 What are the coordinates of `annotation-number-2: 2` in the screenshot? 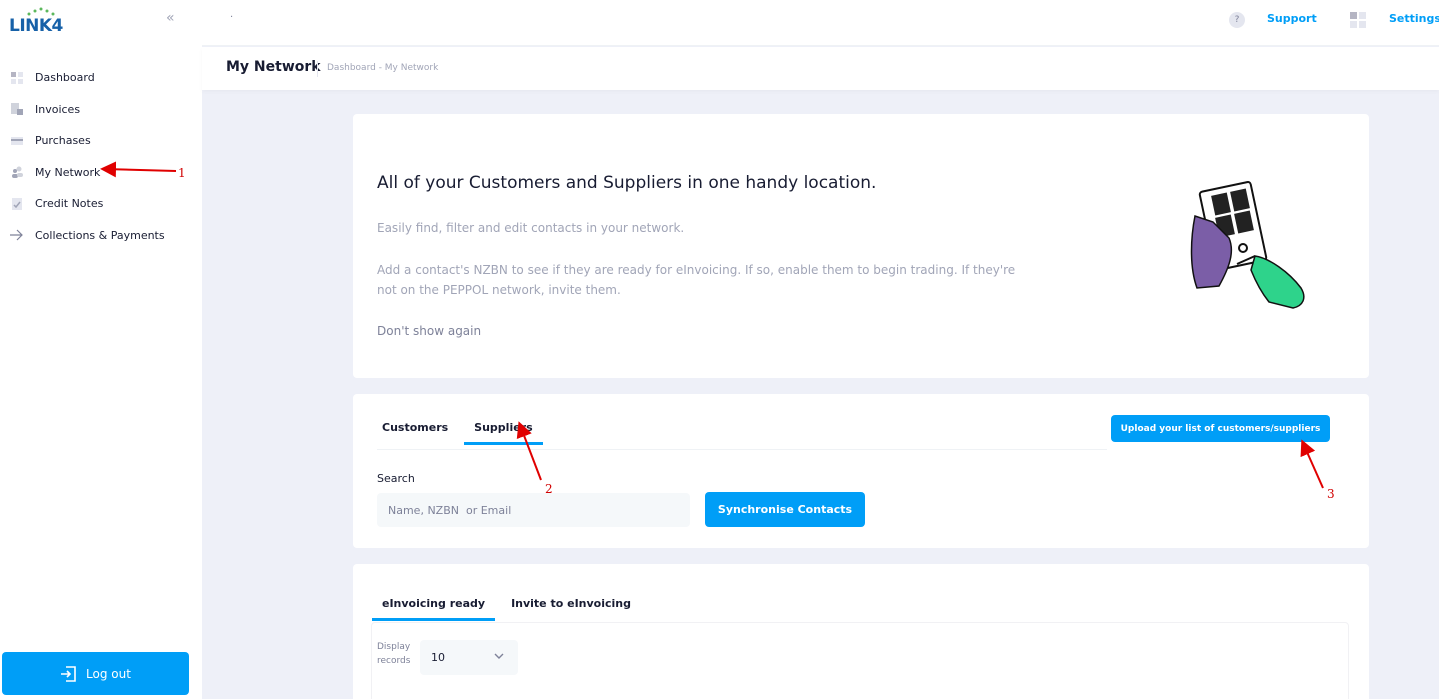 It's located at (549, 489).